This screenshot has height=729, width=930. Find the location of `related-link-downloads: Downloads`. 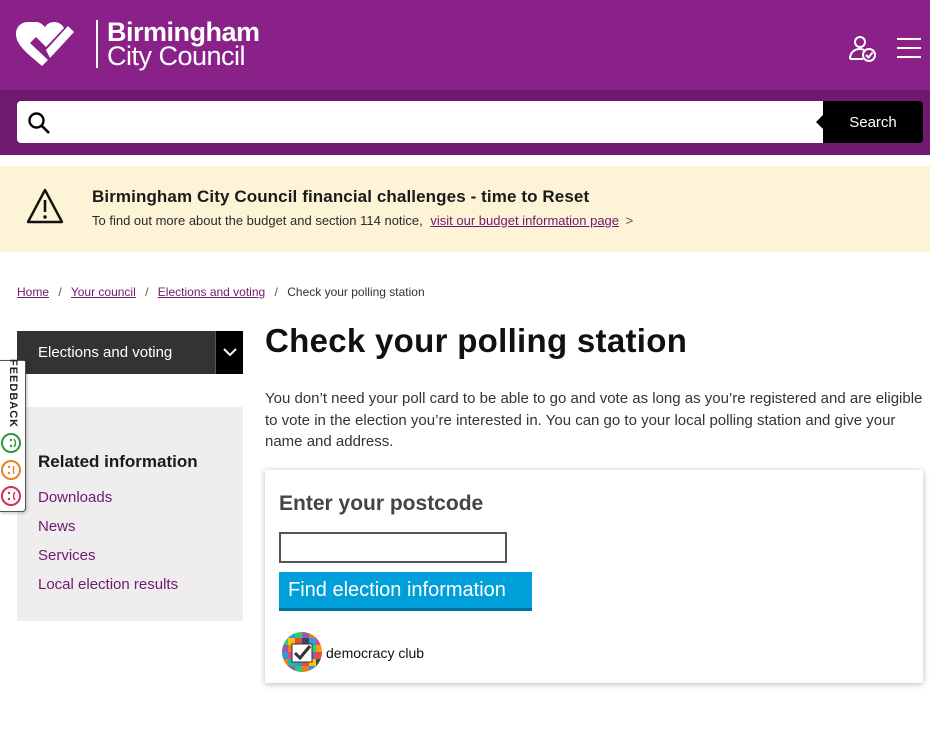

related-link-downloads: Downloads is located at coordinates (108, 503).